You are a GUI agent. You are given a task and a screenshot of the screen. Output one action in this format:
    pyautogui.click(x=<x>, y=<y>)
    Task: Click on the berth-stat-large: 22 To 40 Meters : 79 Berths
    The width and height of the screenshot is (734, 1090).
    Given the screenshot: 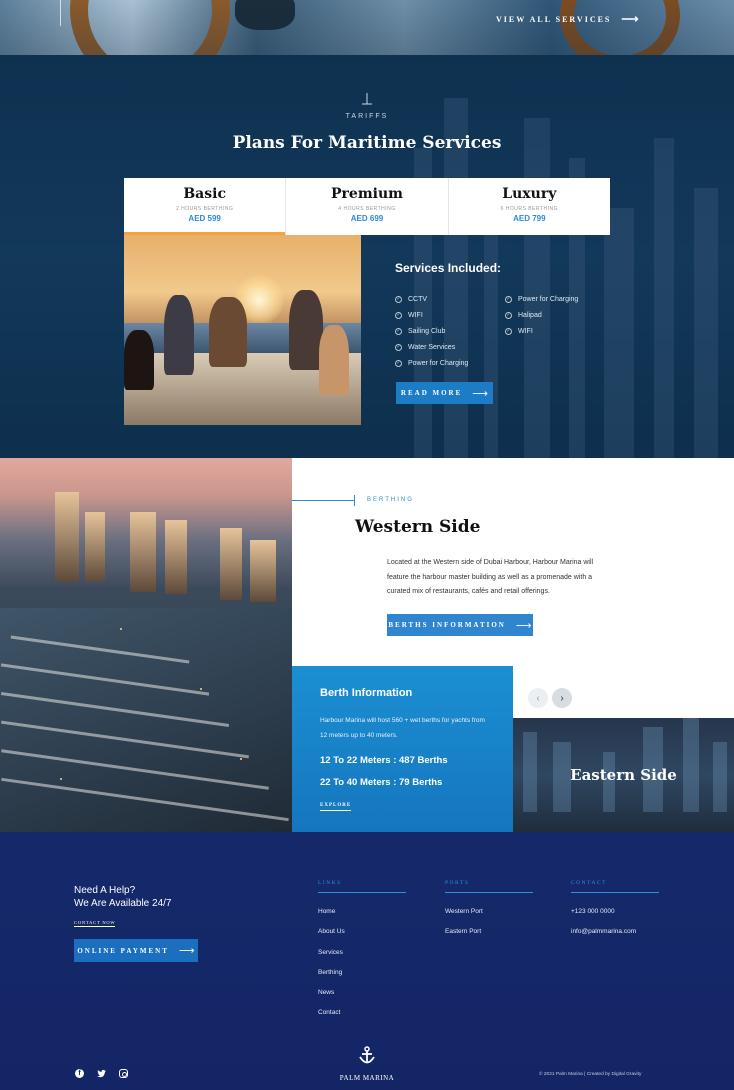 What is the action you would take?
    pyautogui.click(x=381, y=782)
    